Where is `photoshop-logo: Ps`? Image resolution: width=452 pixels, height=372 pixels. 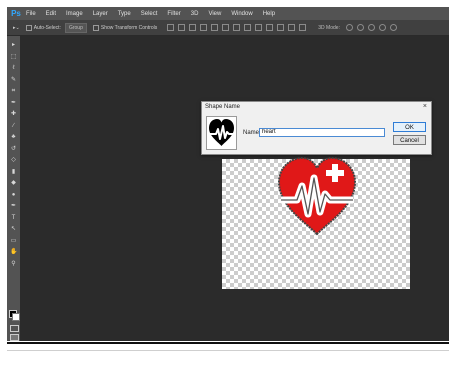
photoshop-logo: Ps is located at coordinates (16, 13).